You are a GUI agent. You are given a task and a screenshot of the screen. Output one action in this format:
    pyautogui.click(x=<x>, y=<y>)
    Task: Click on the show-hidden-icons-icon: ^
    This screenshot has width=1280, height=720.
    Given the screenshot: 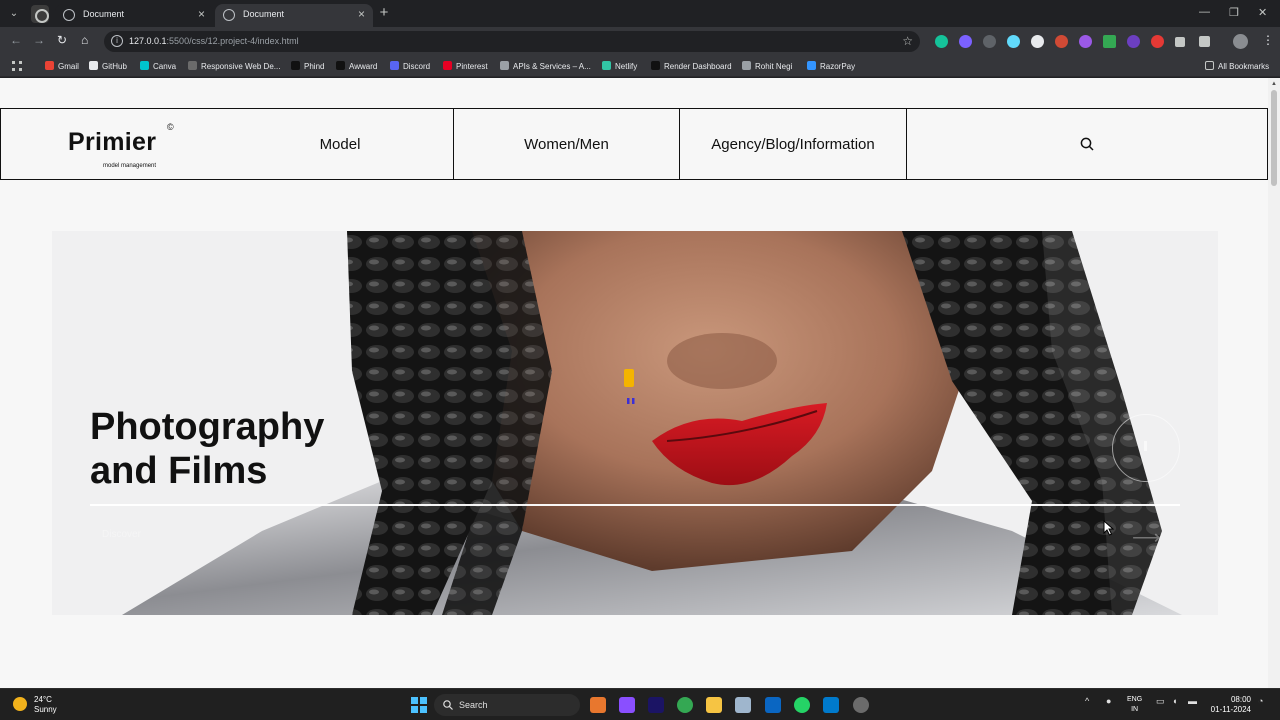 What is the action you would take?
    pyautogui.click(x=1087, y=701)
    